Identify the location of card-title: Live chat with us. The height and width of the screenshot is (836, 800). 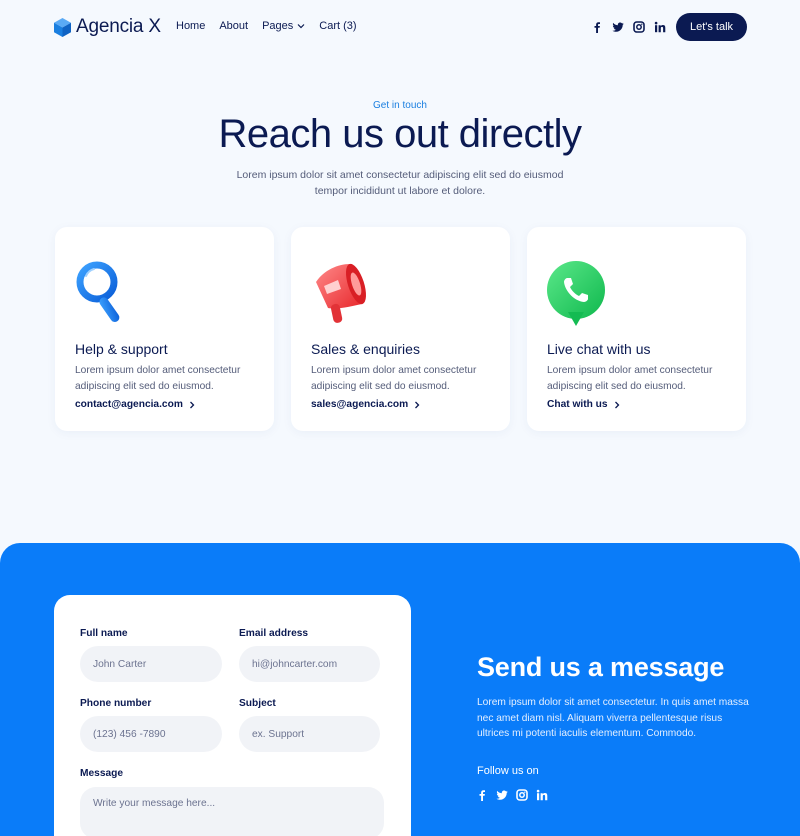
(599, 349).